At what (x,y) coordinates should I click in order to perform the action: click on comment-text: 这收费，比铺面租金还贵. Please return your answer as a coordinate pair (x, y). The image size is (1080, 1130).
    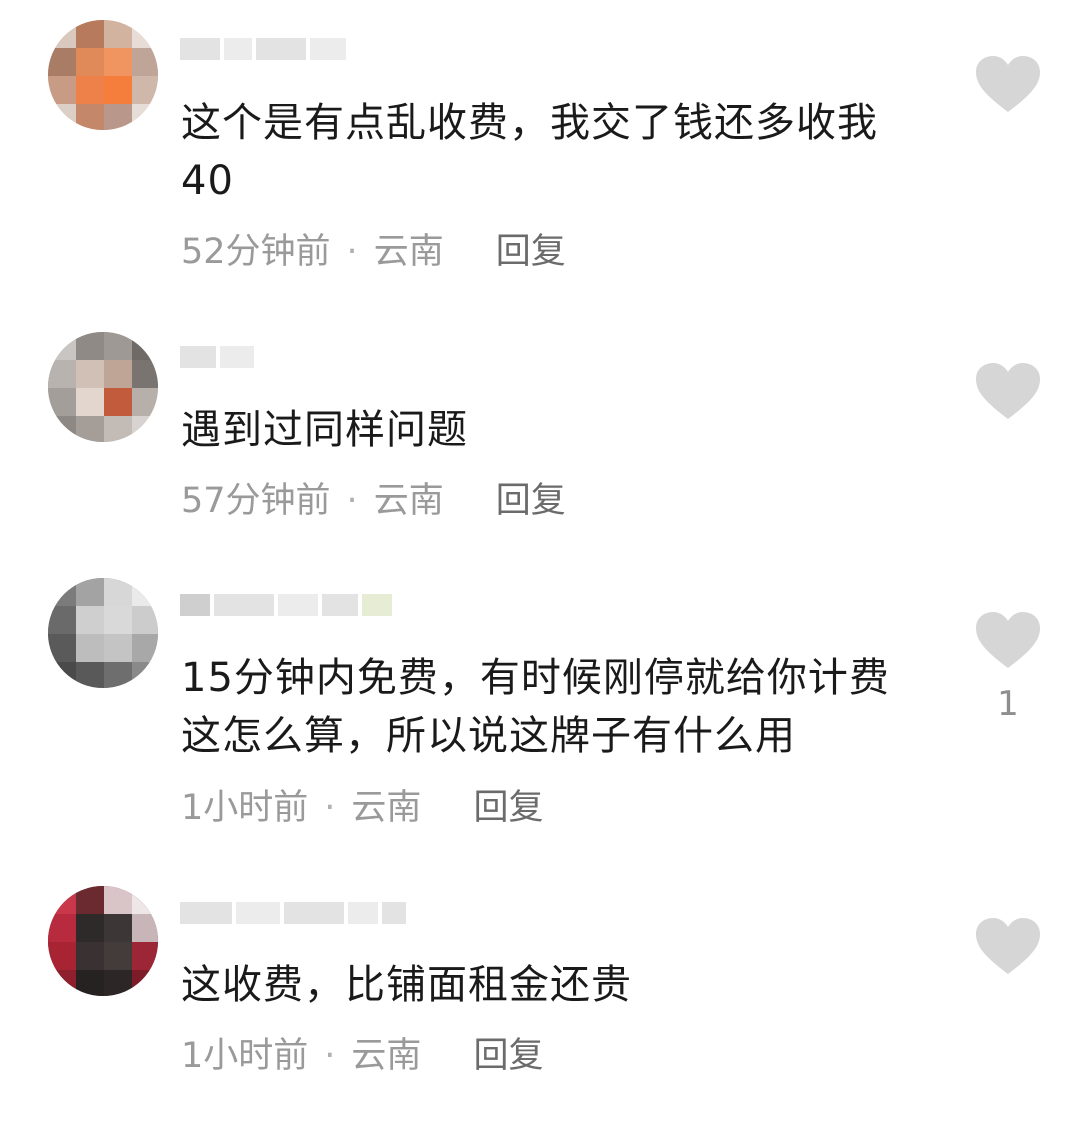
    Looking at the image, I should click on (406, 985).